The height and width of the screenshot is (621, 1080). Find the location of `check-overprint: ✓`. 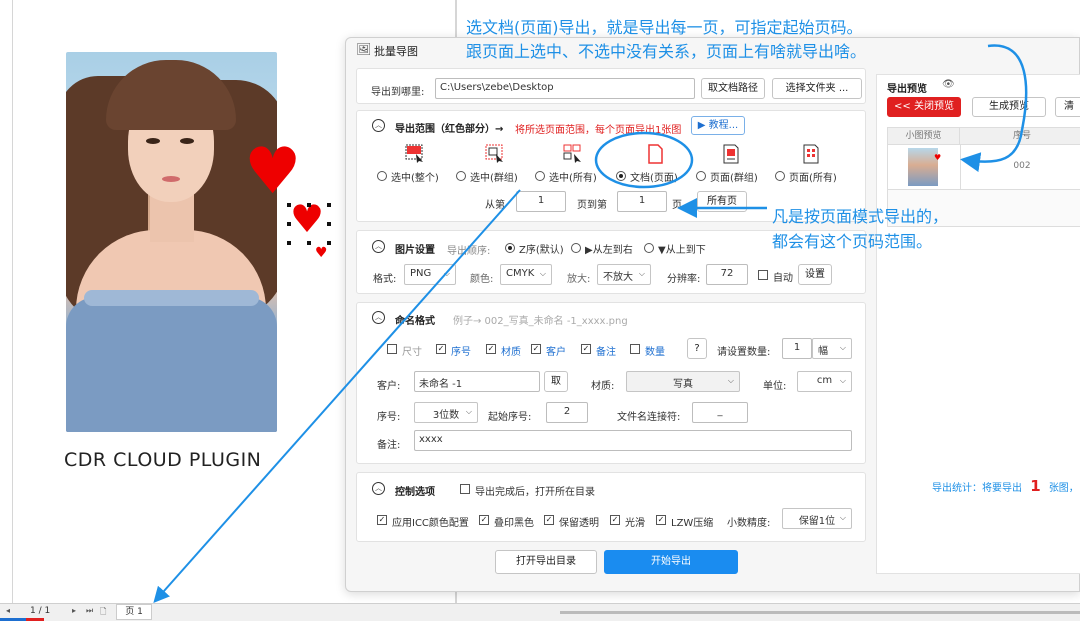

check-overprint: ✓ is located at coordinates (484, 520).